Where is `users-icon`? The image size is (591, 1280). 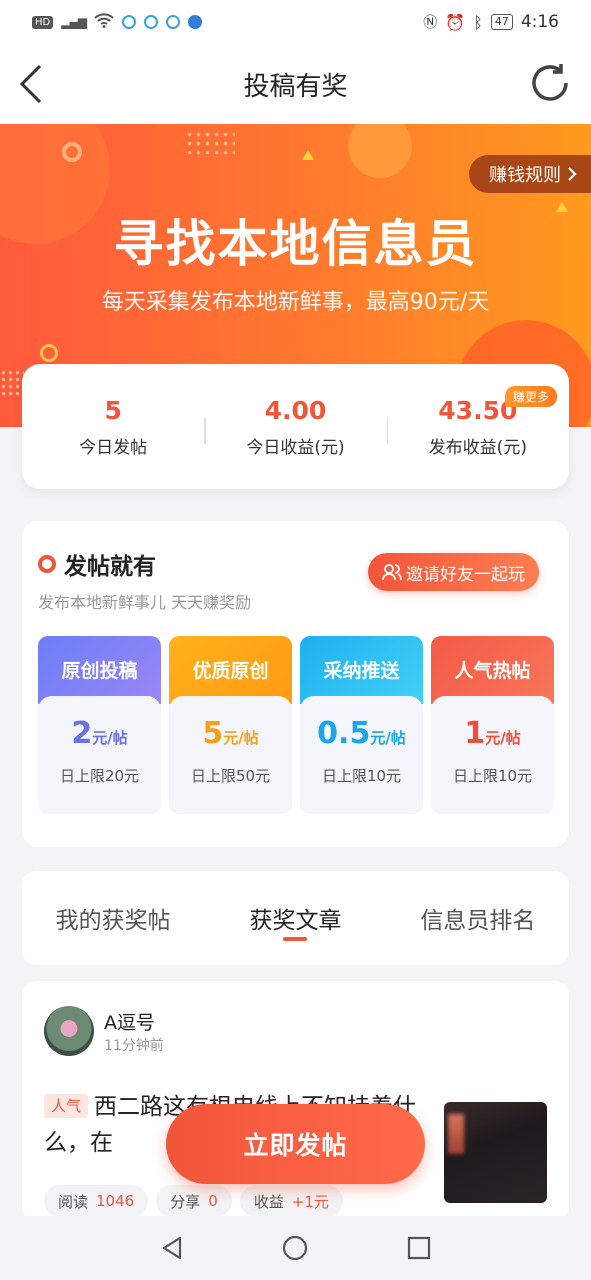
users-icon is located at coordinates (392, 572).